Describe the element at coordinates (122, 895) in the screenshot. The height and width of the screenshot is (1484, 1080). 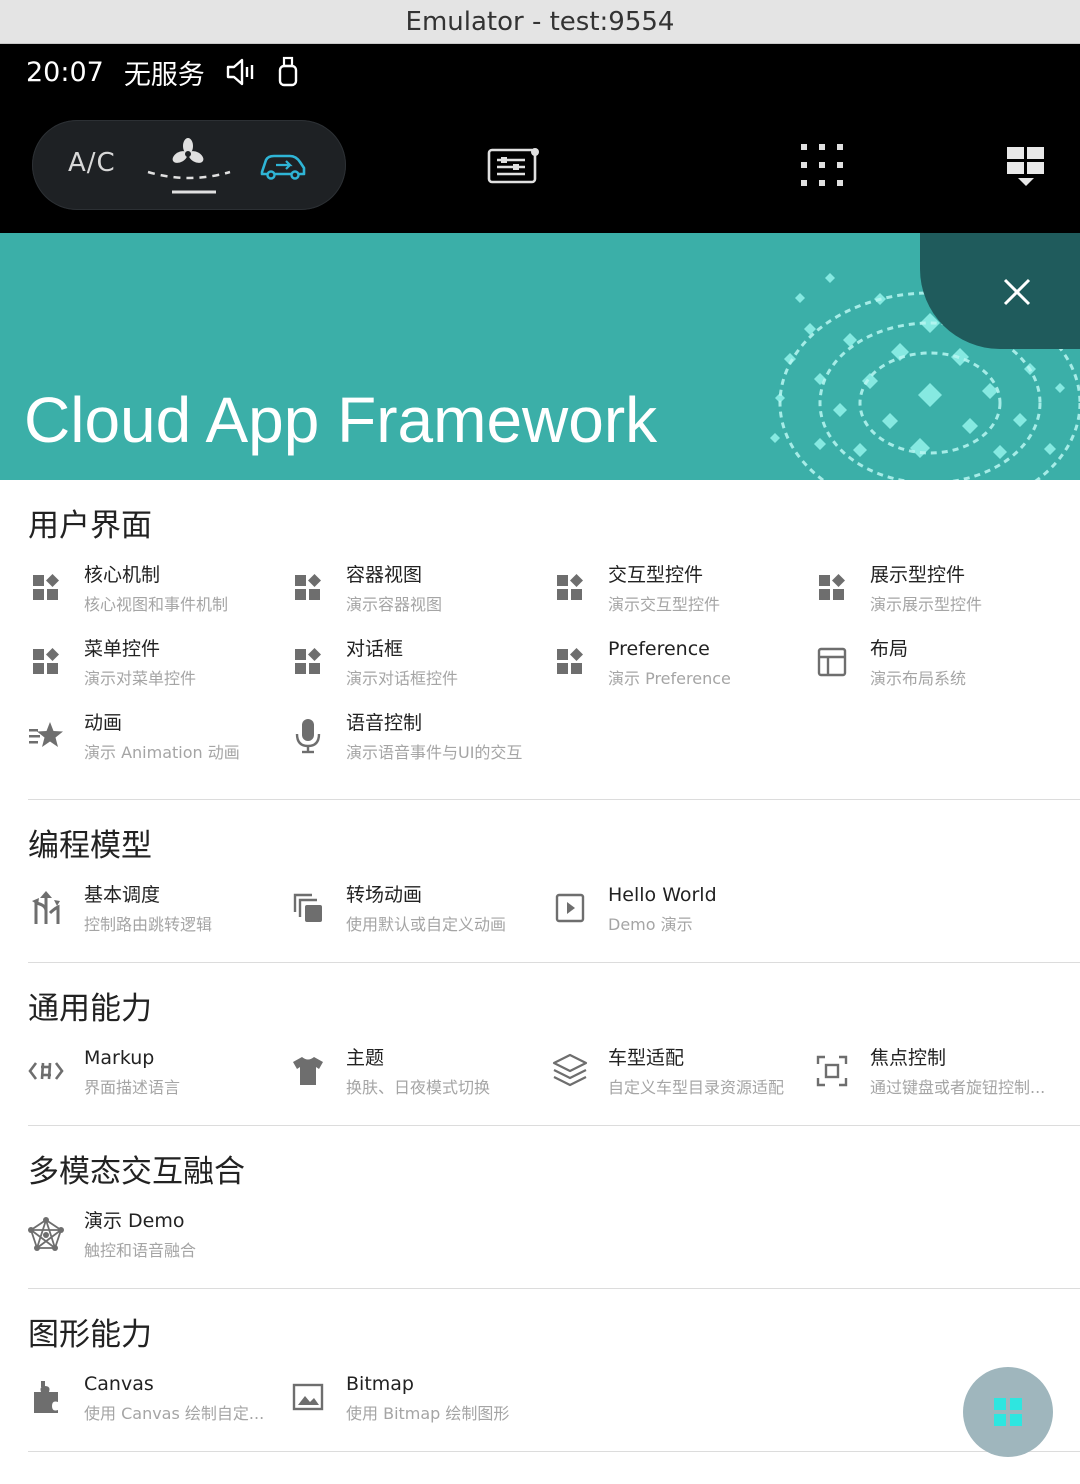
I see `feature-item-title: 基本调度` at that location.